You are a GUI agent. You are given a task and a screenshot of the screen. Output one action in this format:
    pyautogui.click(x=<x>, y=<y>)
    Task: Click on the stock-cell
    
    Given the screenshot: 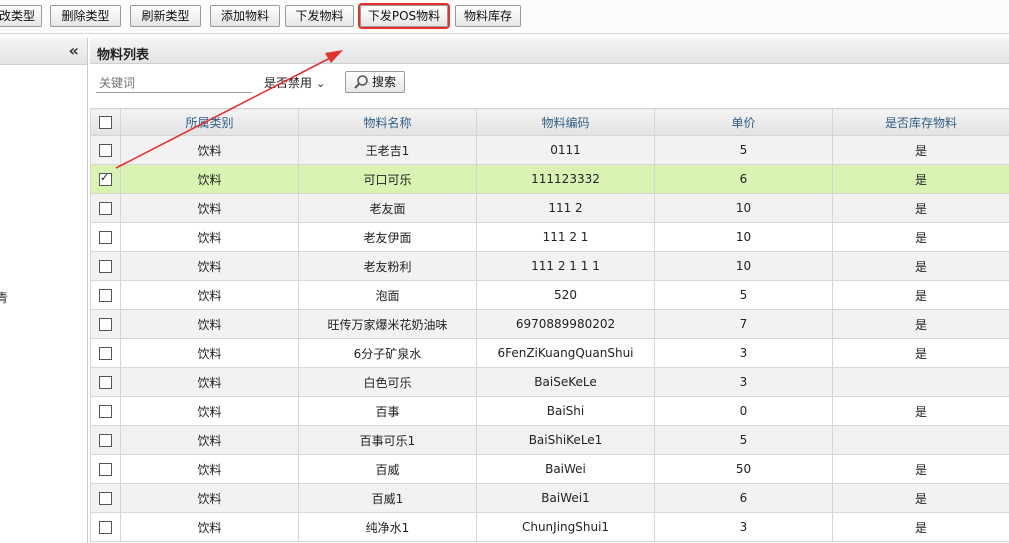 What is the action you would take?
    pyautogui.click(x=920, y=382)
    